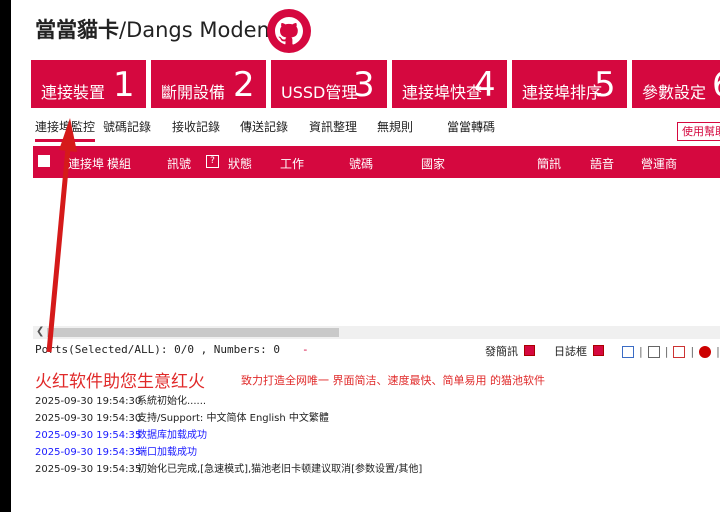 The width and height of the screenshot is (720, 512). Describe the element at coordinates (705, 351) in the screenshot. I see `close-icon` at that location.